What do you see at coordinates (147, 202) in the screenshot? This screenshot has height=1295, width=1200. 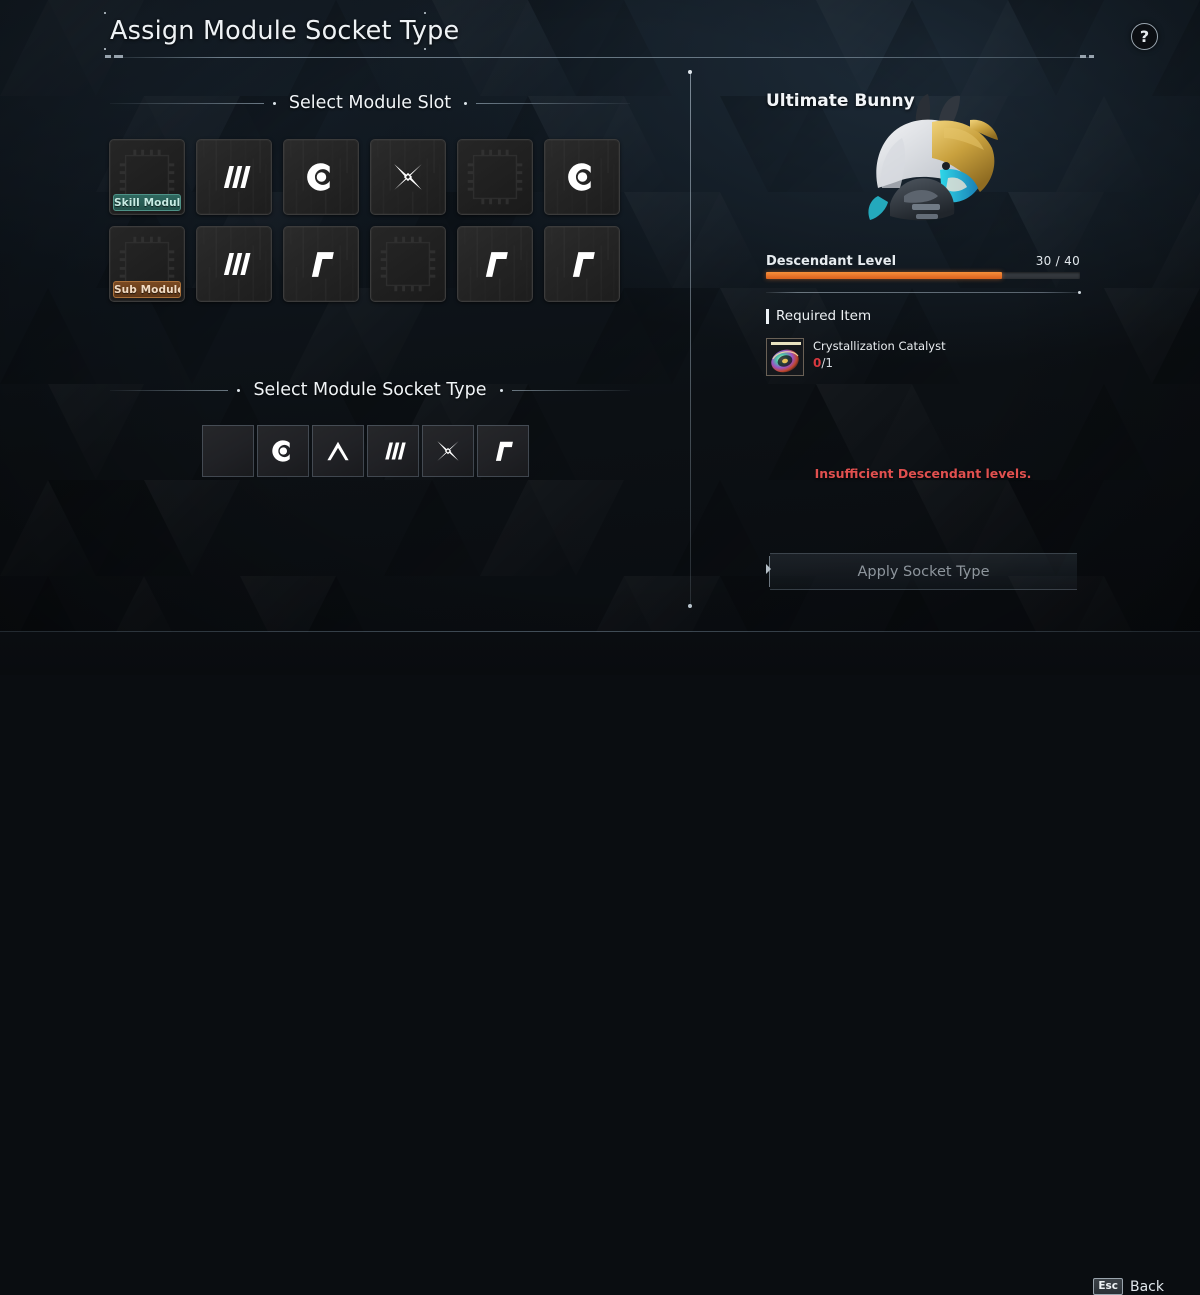 I see `slot-label-skill: Skill Modules` at bounding box center [147, 202].